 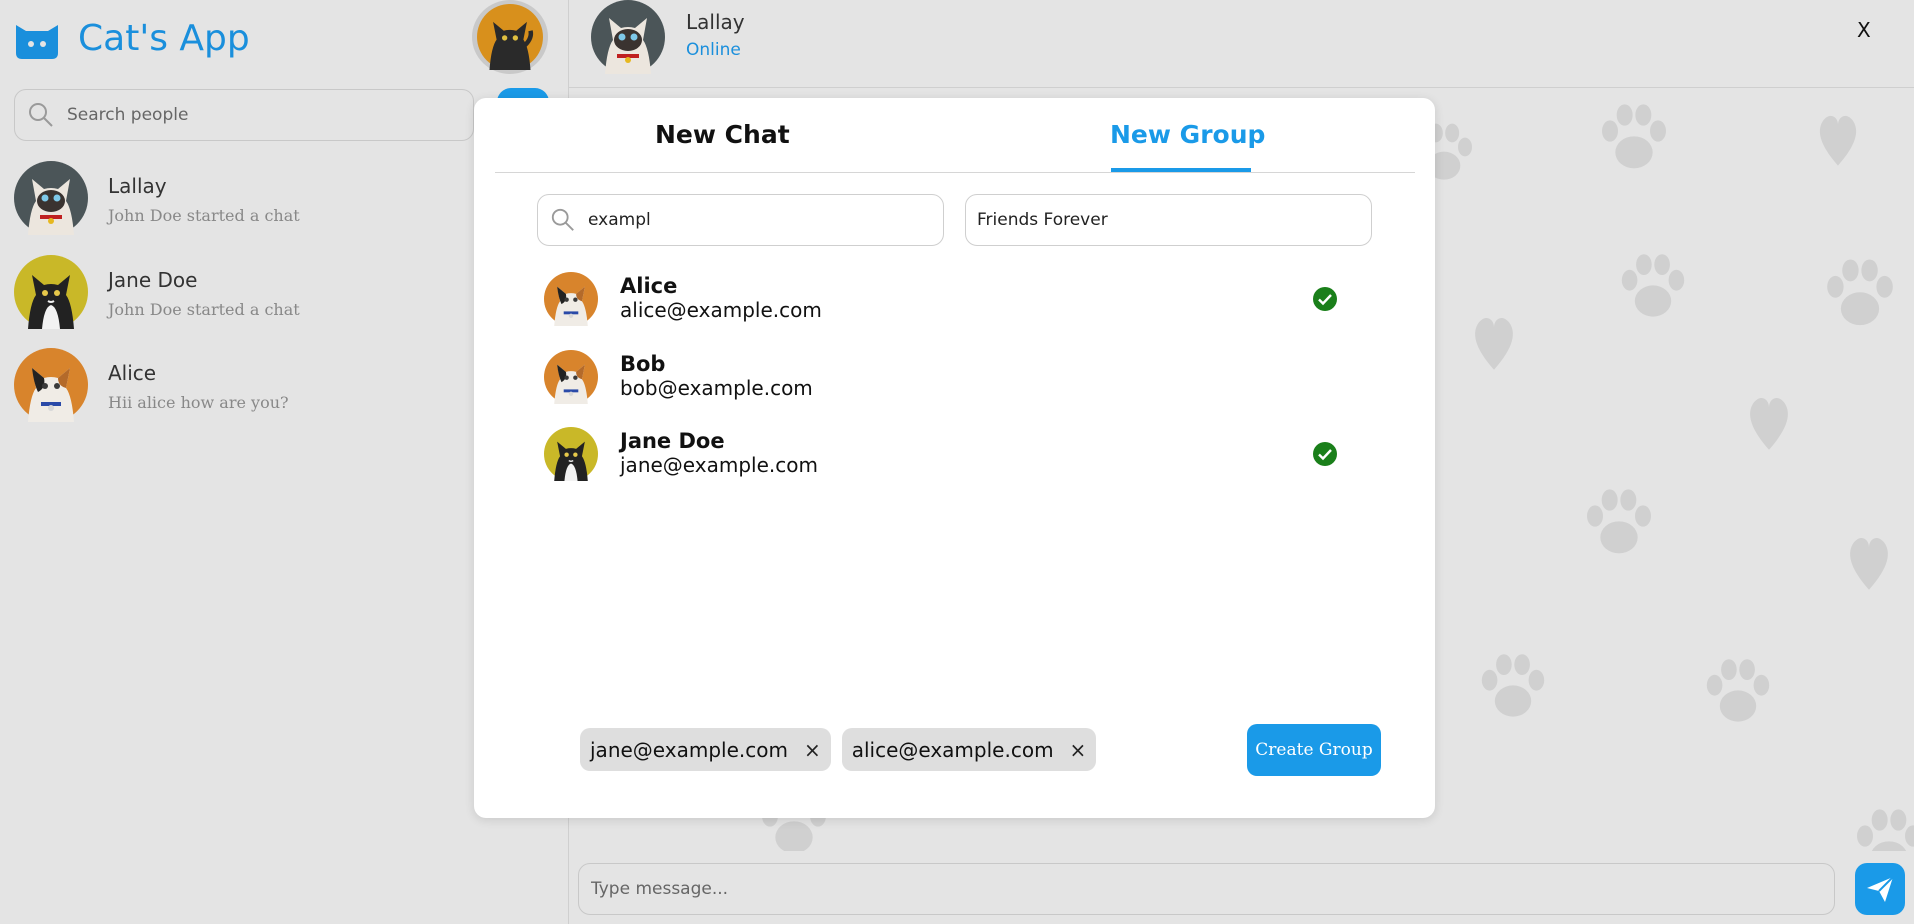 I want to click on send-icon, so click(x=1880, y=889).